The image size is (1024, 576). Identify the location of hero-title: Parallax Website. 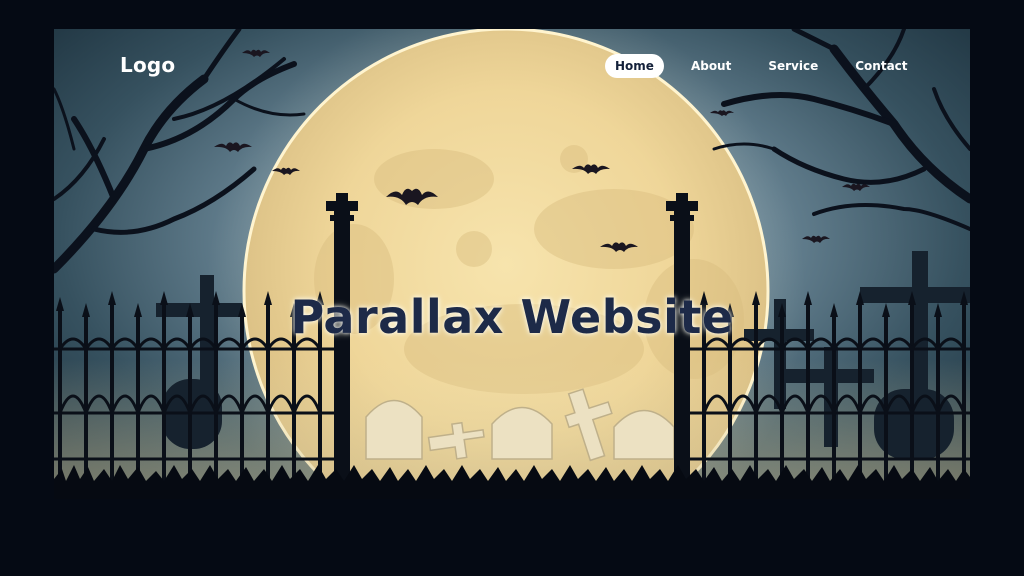
(512, 316).